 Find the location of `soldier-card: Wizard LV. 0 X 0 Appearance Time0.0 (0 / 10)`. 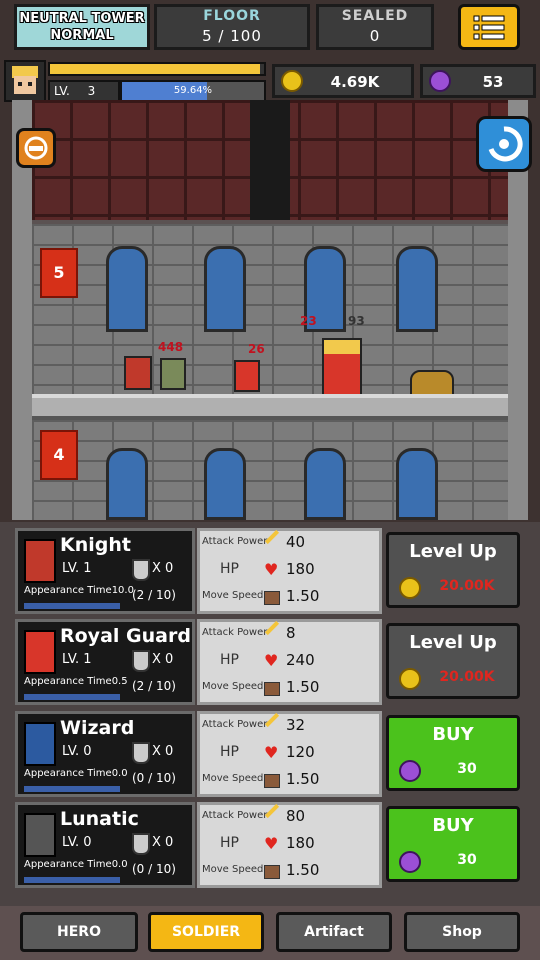

soldier-card: Wizard LV. 0 X 0 Appearance Time0.0 (0 / 10) is located at coordinates (105, 754).